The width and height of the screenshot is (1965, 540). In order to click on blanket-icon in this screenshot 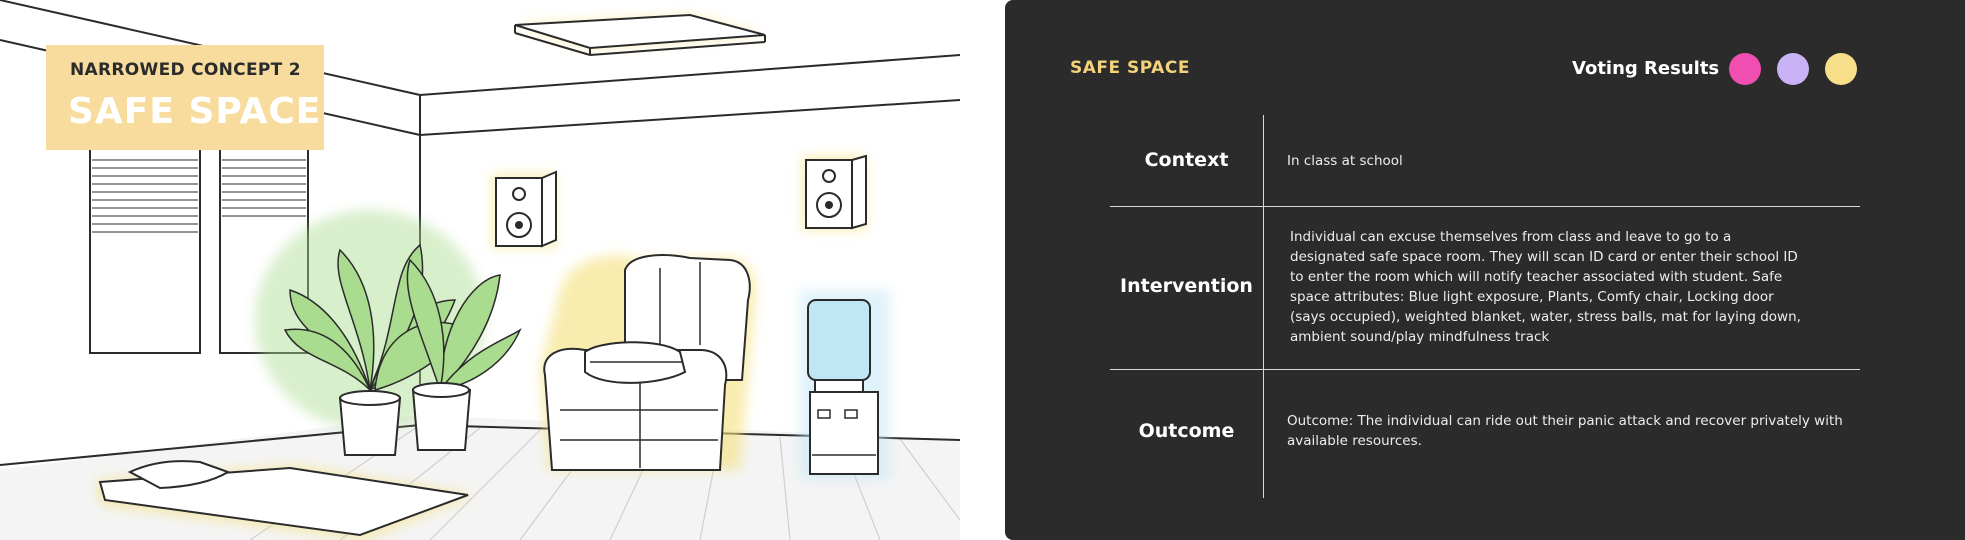, I will do `click(635, 362)`.